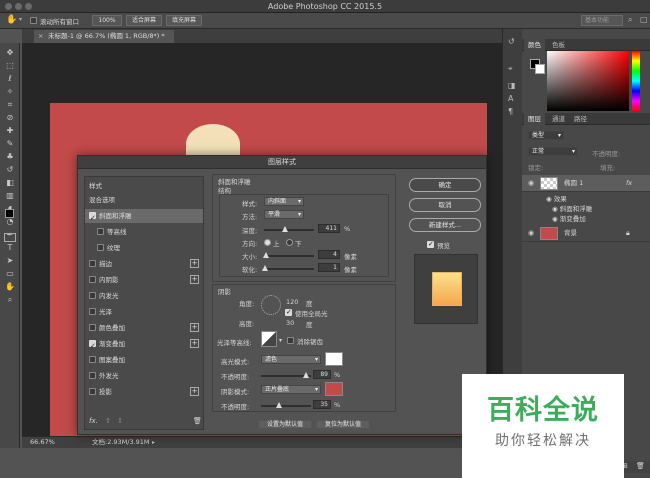 The width and height of the screenshot is (650, 478). I want to click on zoom-100-button: 100%, so click(107, 20).